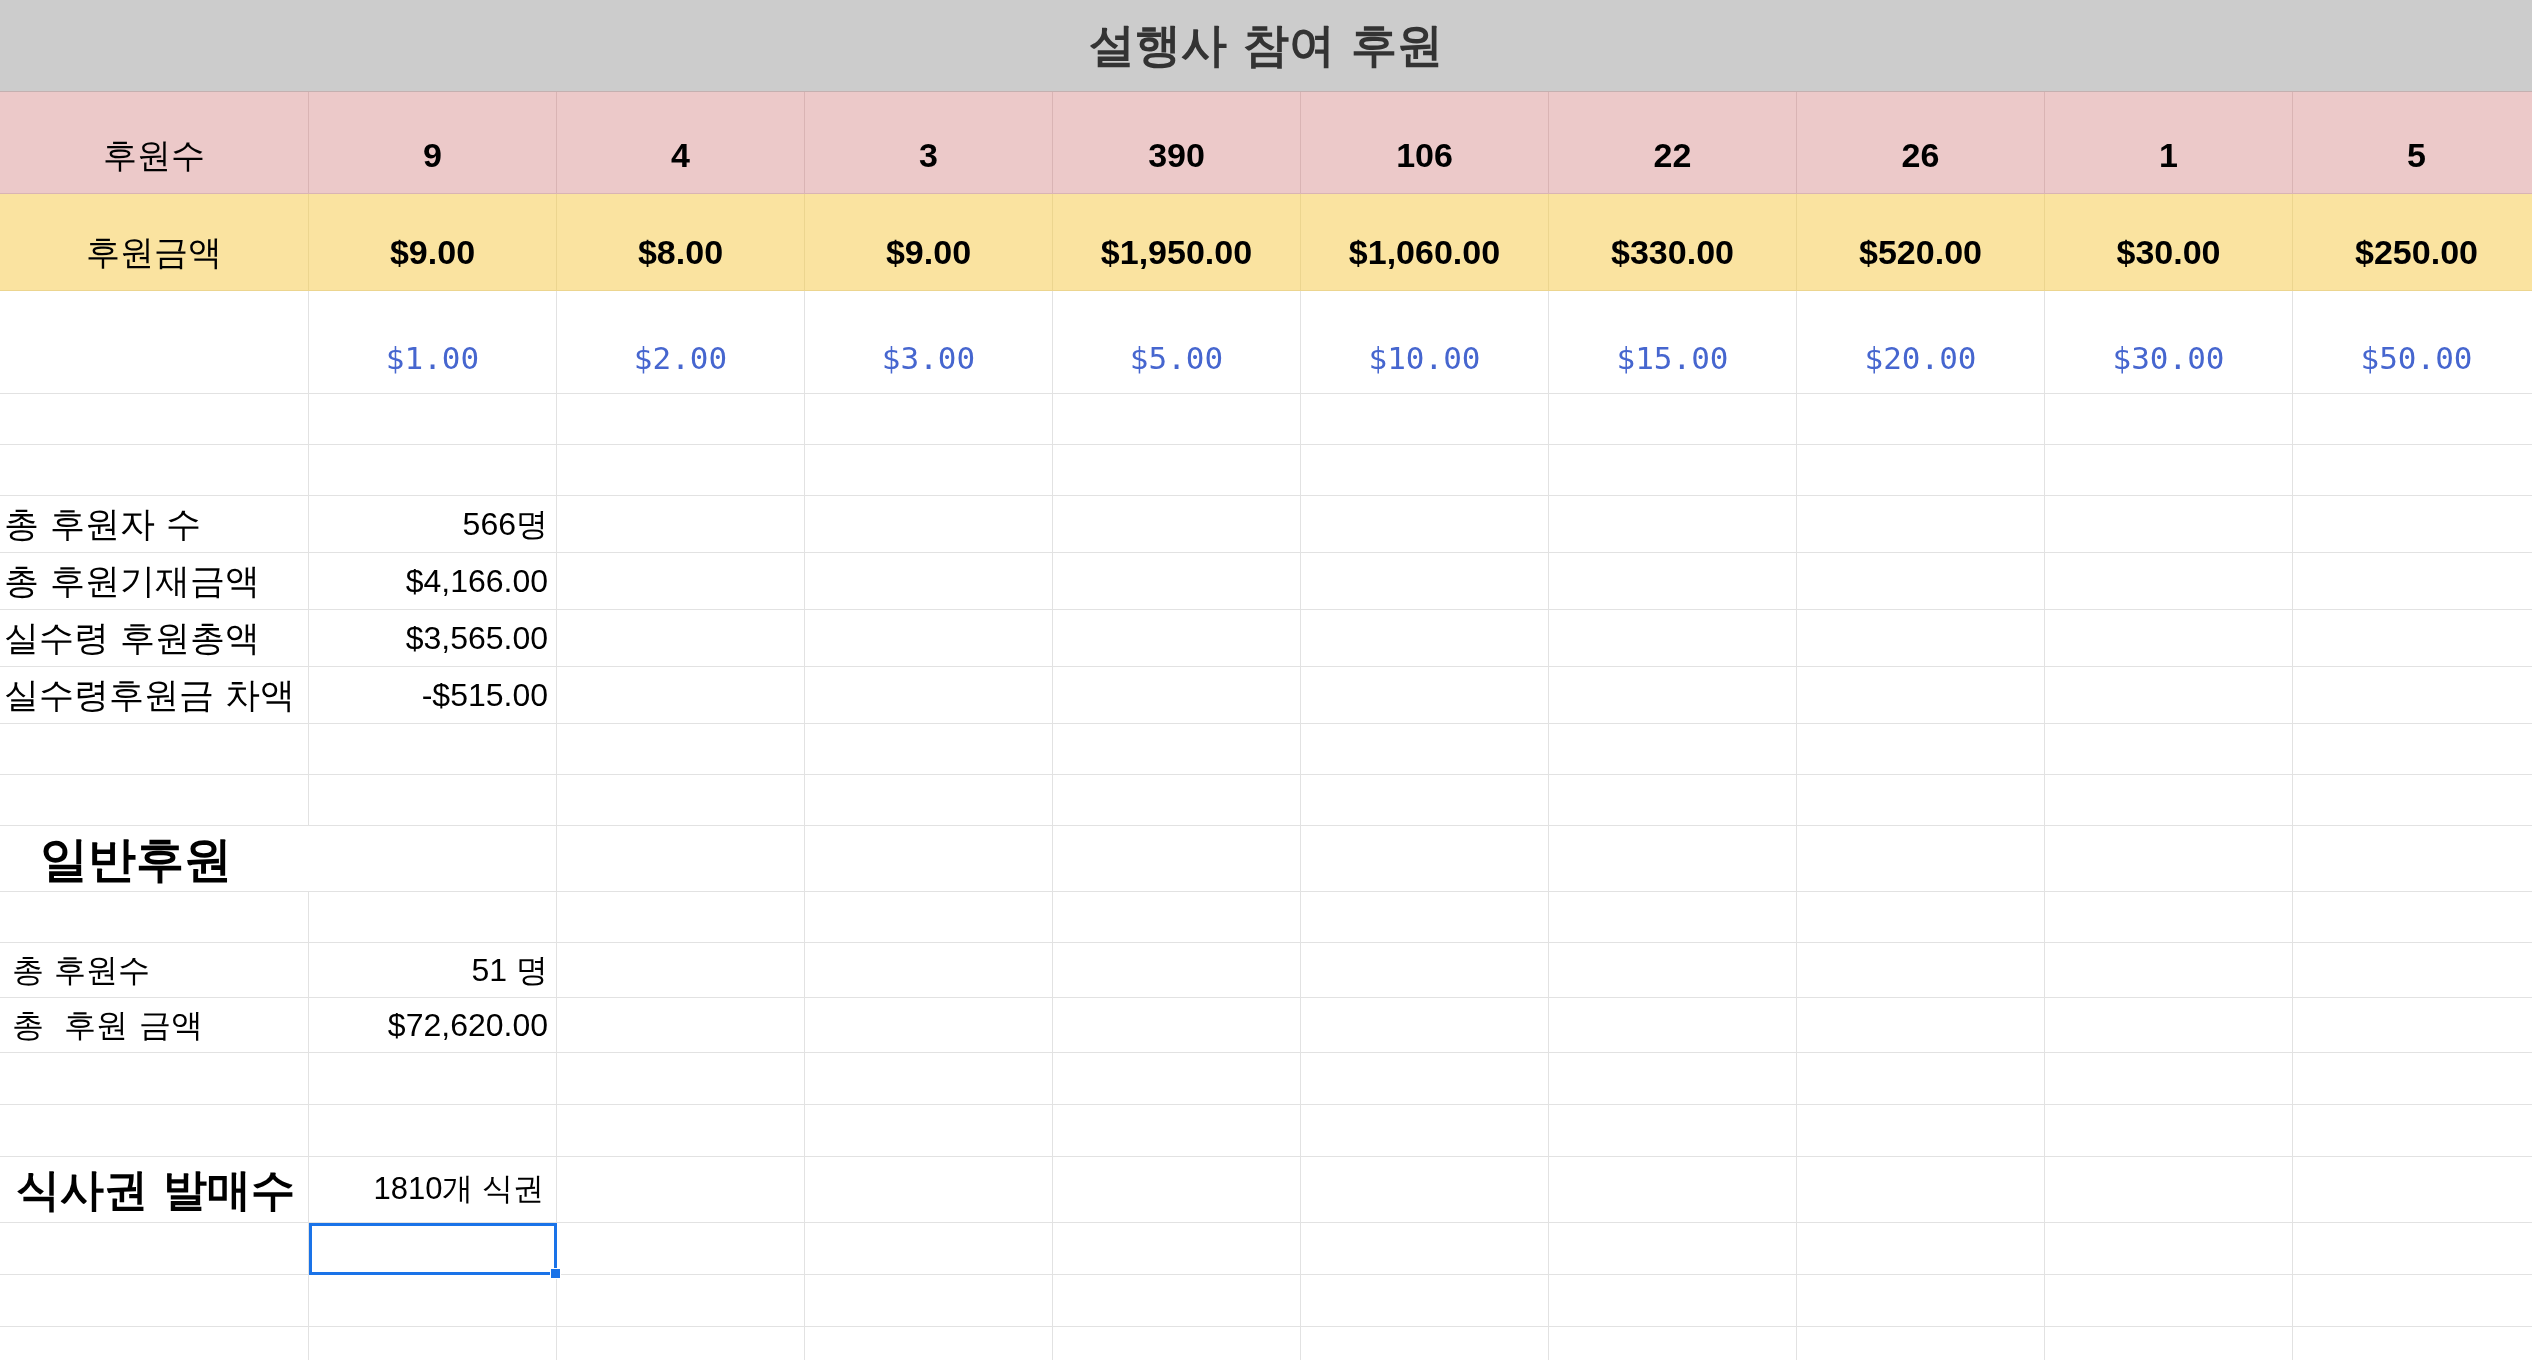  I want to click on table-cell-text: 5, so click(2416, 155).